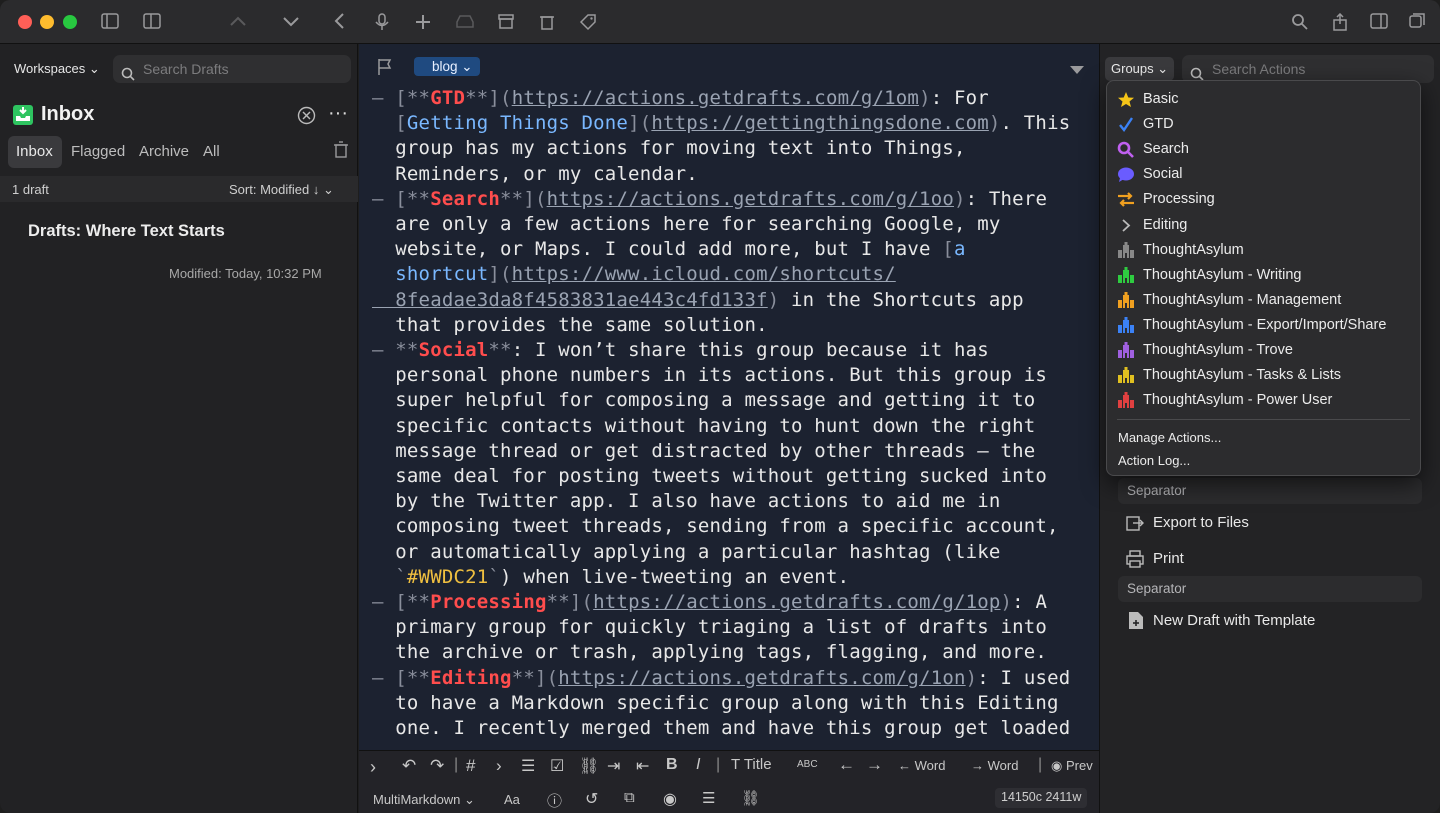 The width and height of the screenshot is (1440, 813). I want to click on menu-item-basic: Basic, so click(1147, 99).